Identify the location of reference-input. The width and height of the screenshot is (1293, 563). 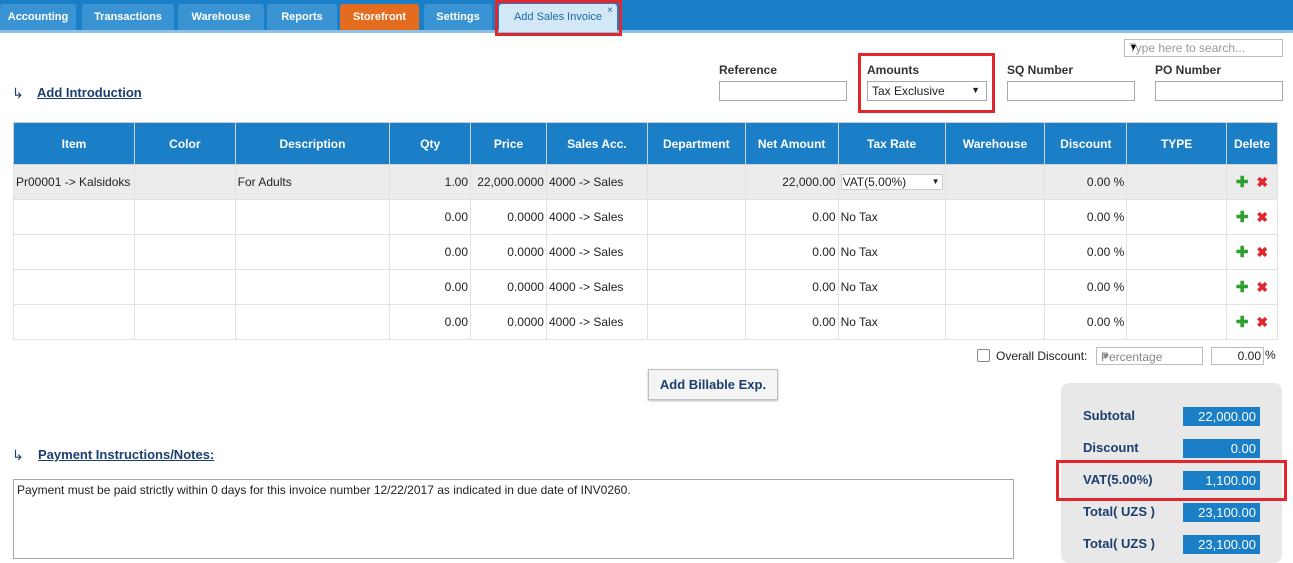
(783, 91).